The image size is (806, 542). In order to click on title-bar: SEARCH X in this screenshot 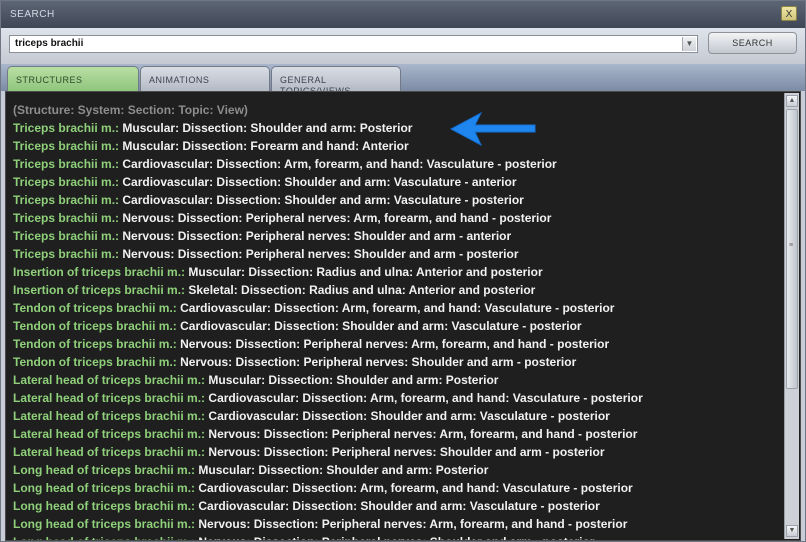, I will do `click(403, 15)`.